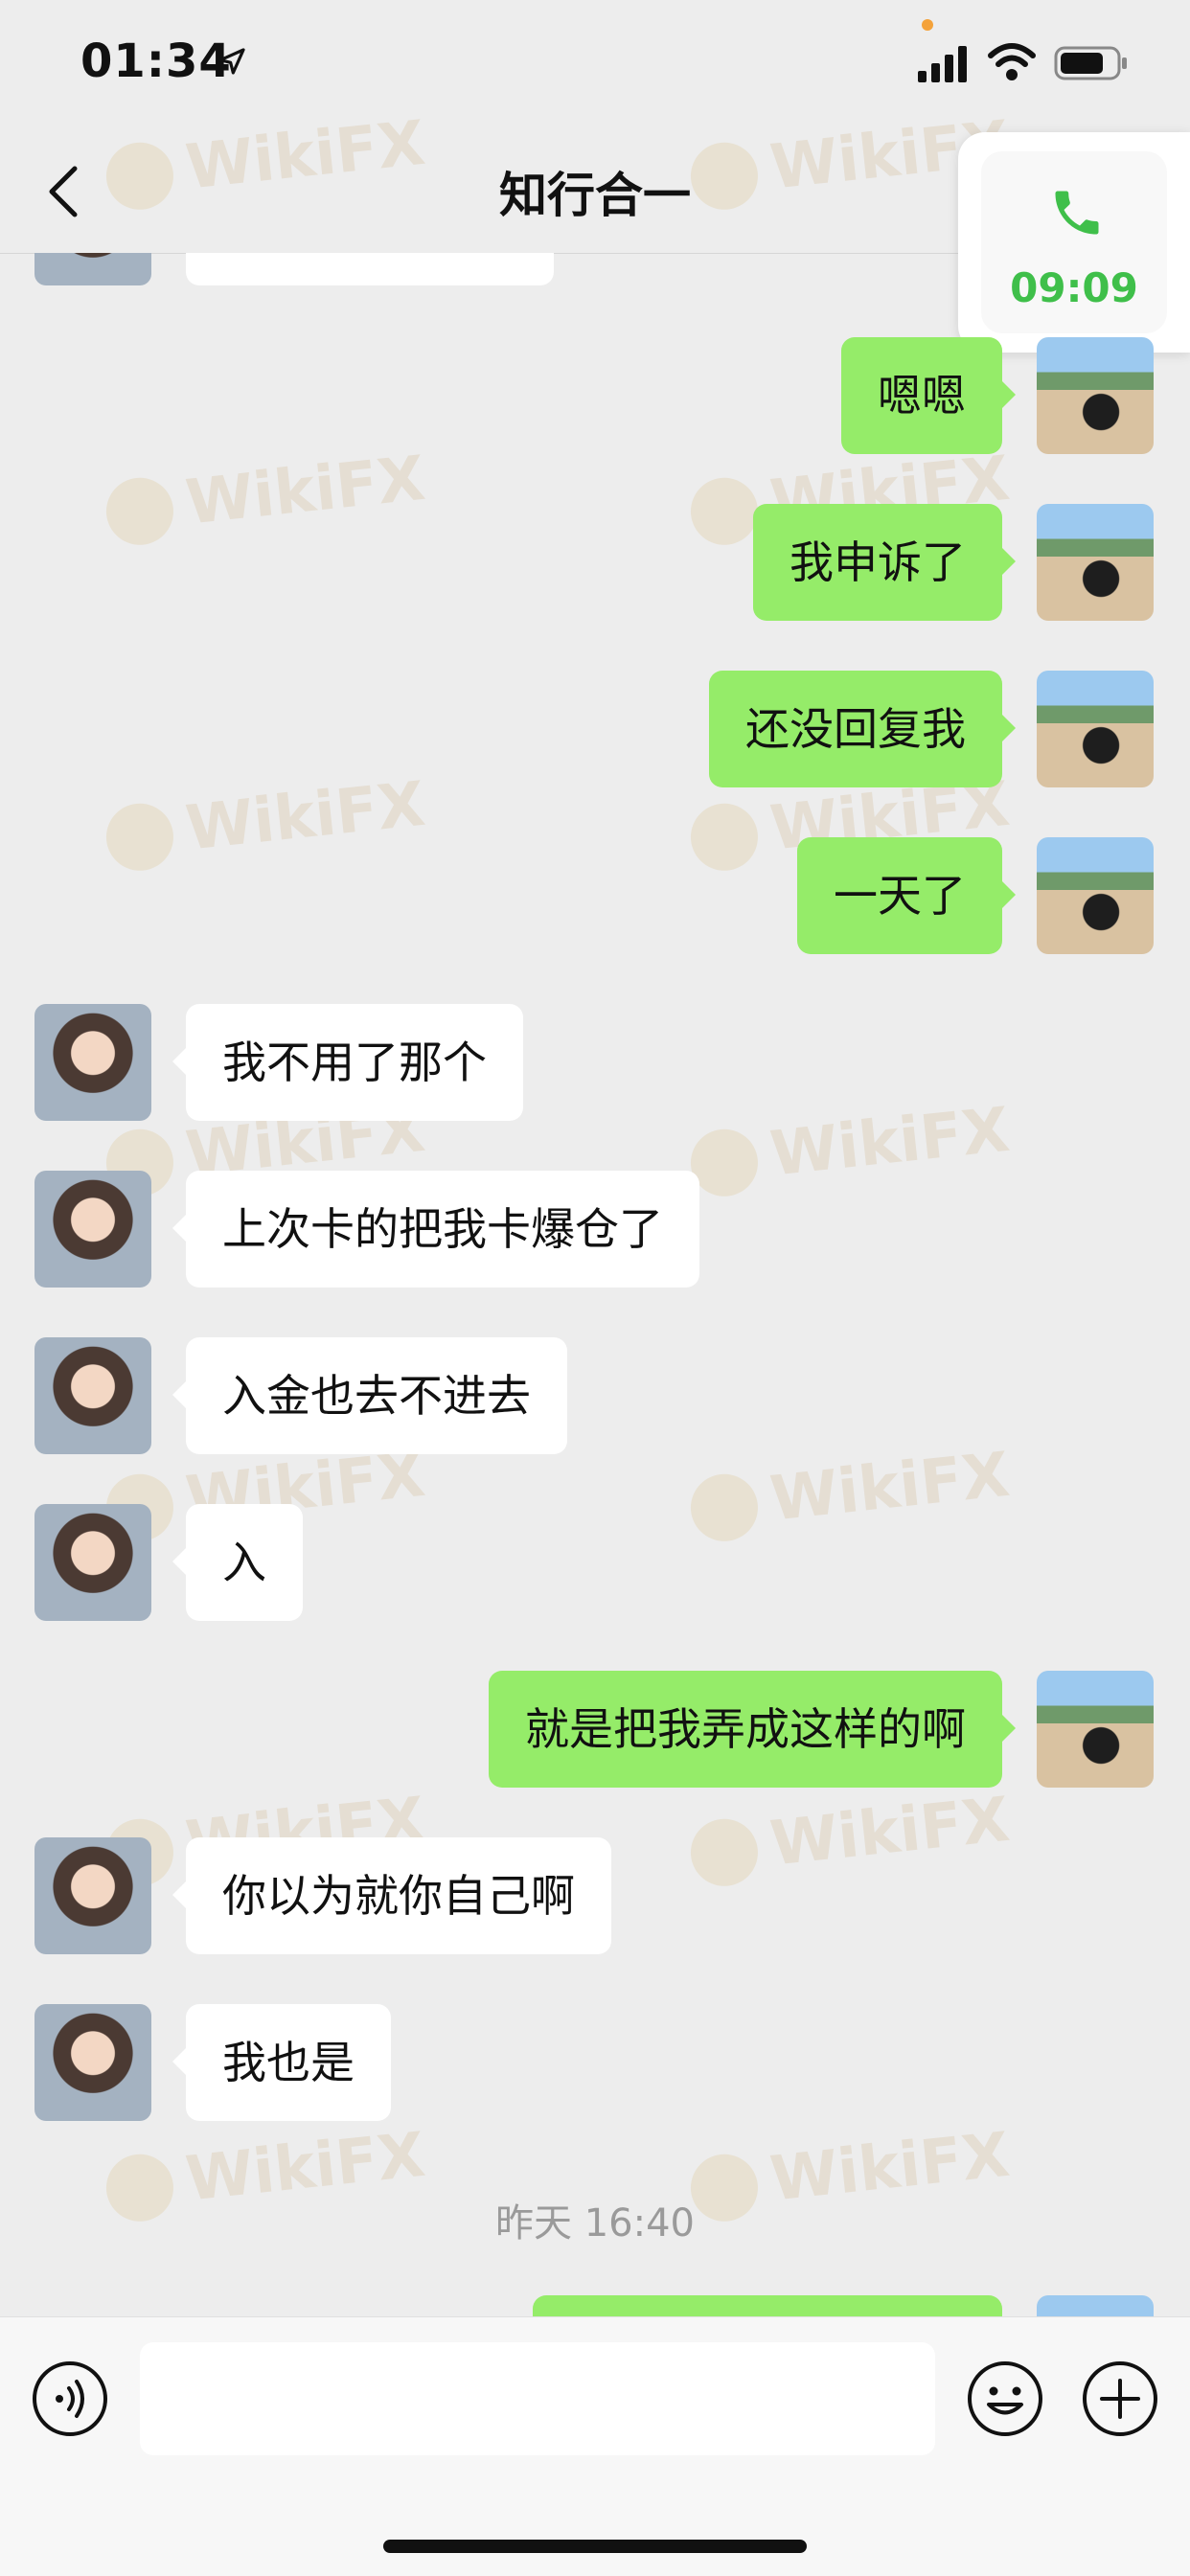  I want to click on phone-icon, so click(1077, 213).